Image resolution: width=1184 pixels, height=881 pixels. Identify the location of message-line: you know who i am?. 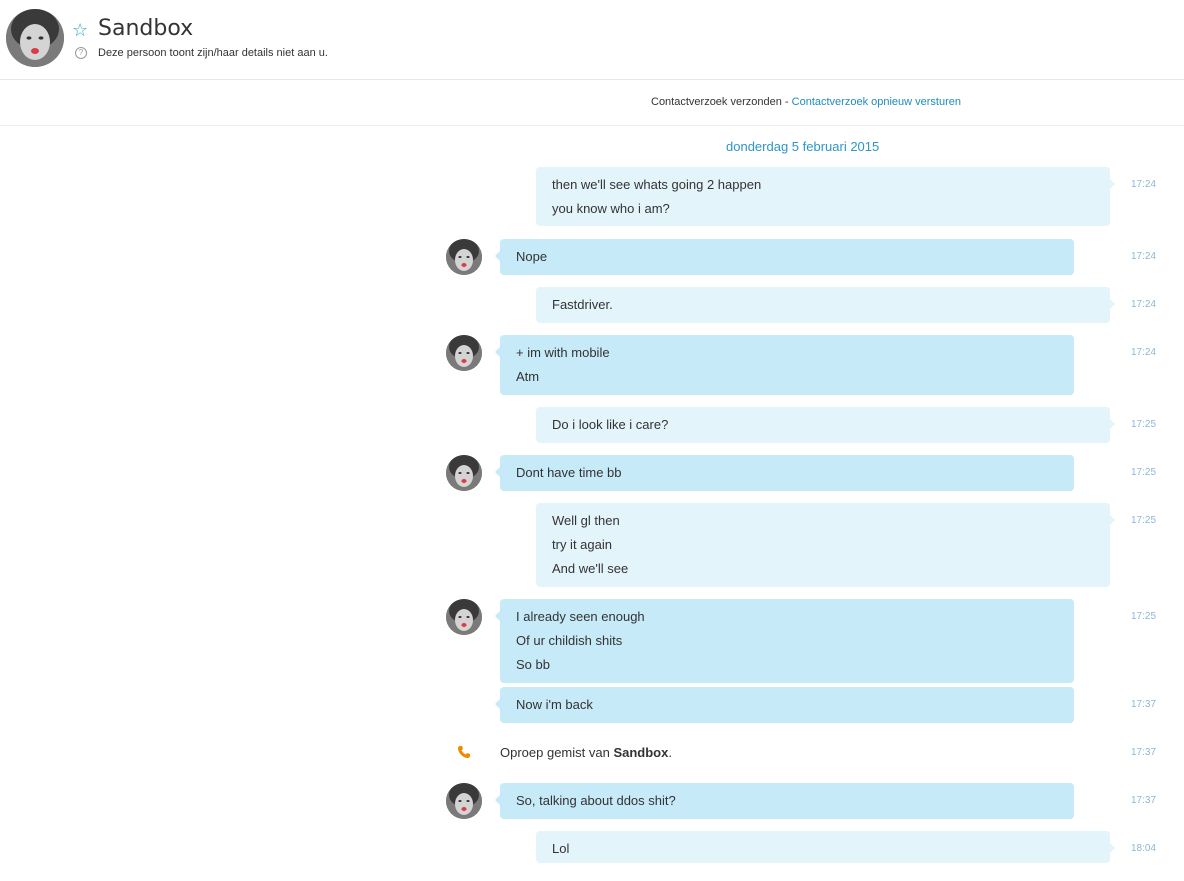
(611, 208).